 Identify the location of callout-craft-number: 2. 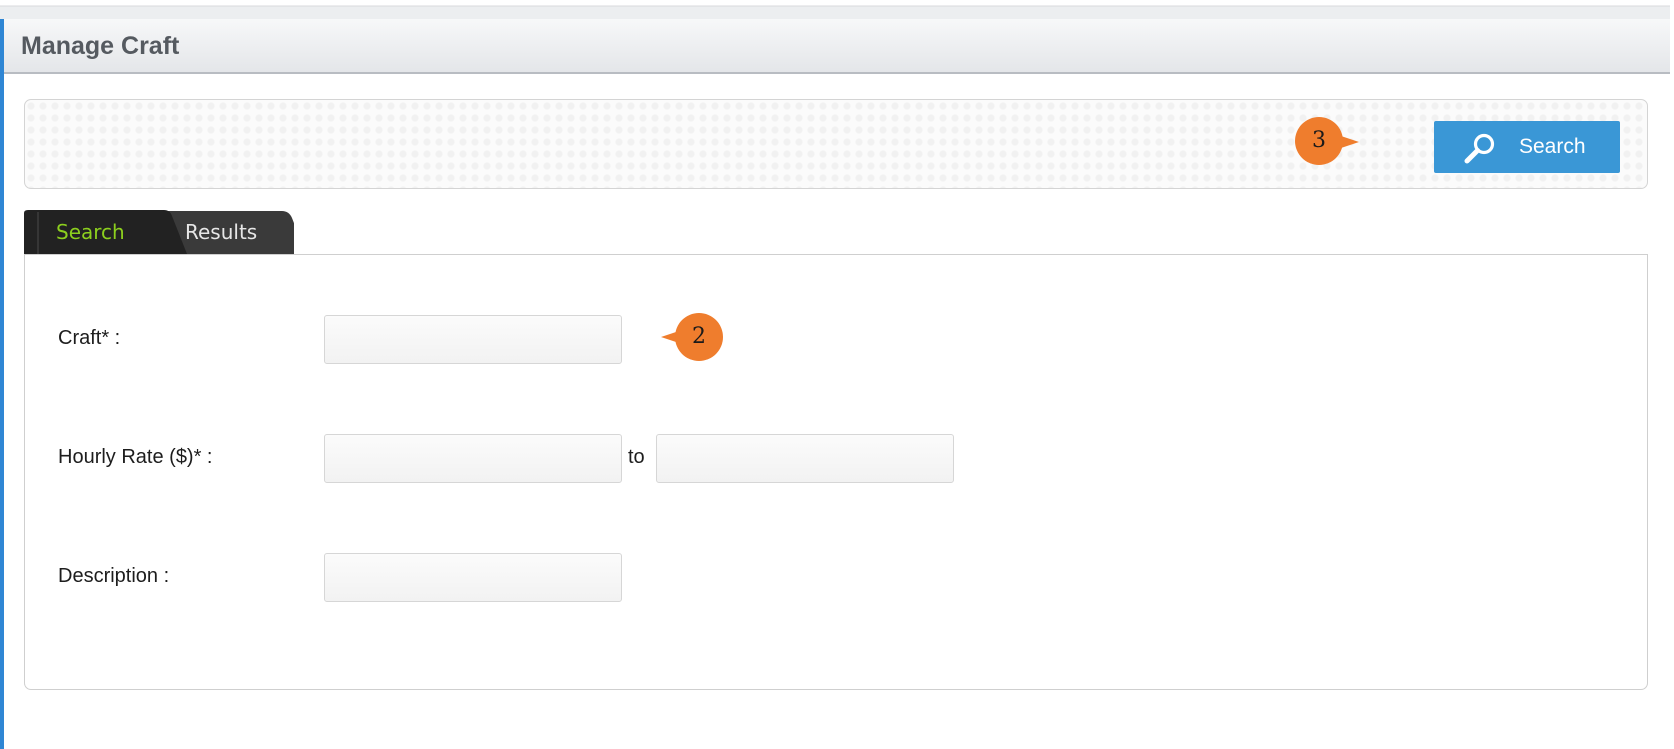
(699, 336).